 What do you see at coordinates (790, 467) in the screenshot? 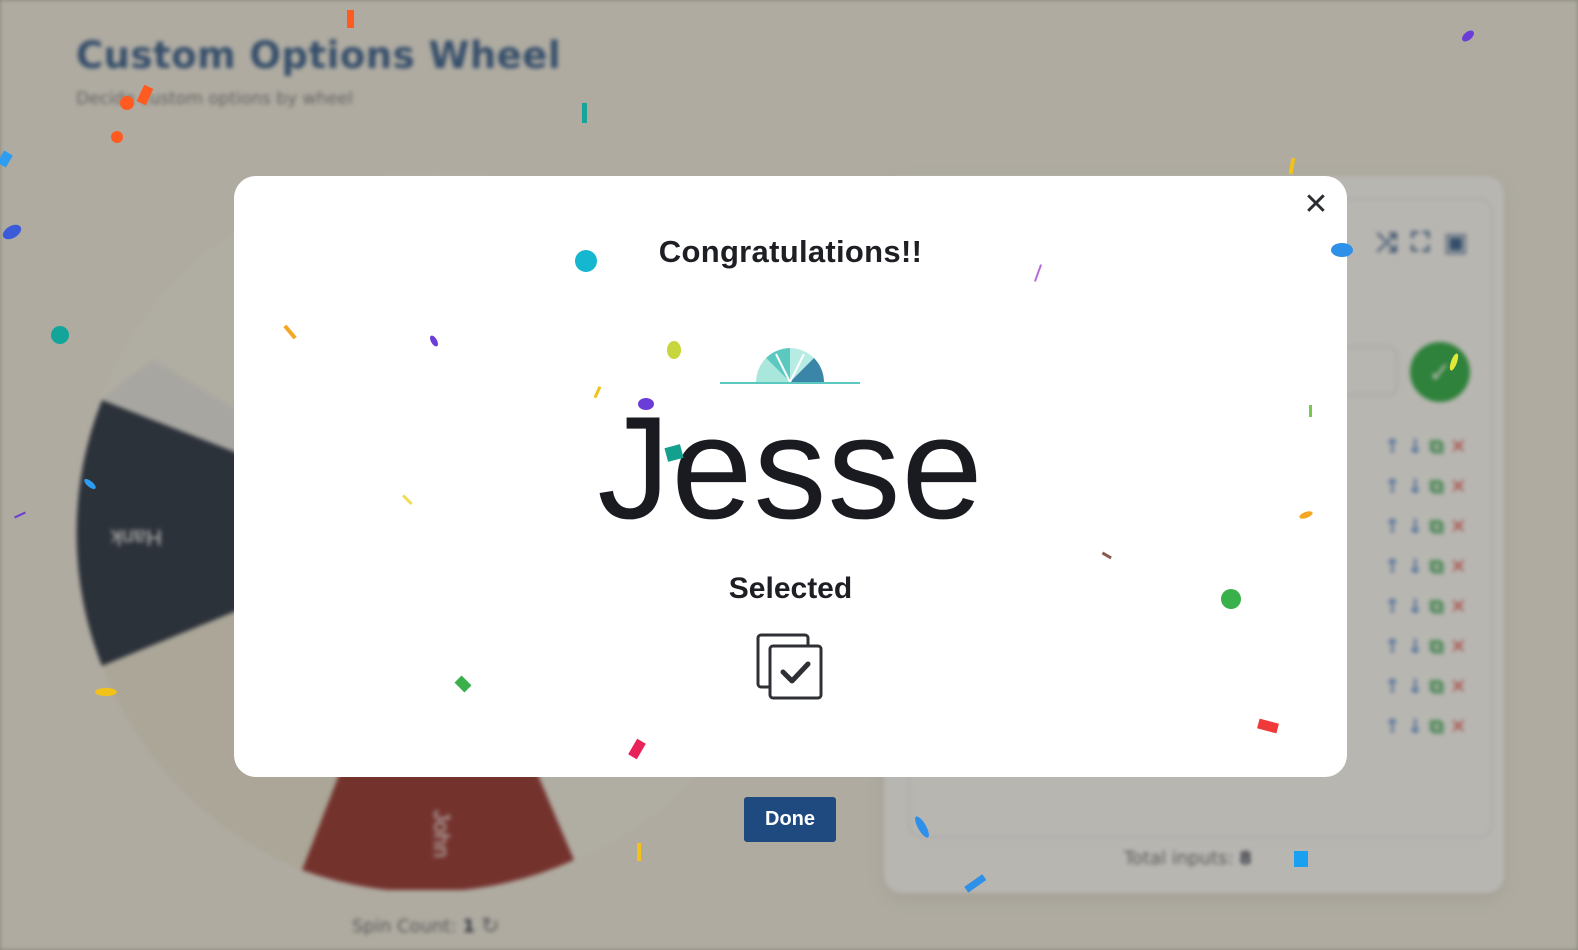
I see `winner-name: Jesse` at bounding box center [790, 467].